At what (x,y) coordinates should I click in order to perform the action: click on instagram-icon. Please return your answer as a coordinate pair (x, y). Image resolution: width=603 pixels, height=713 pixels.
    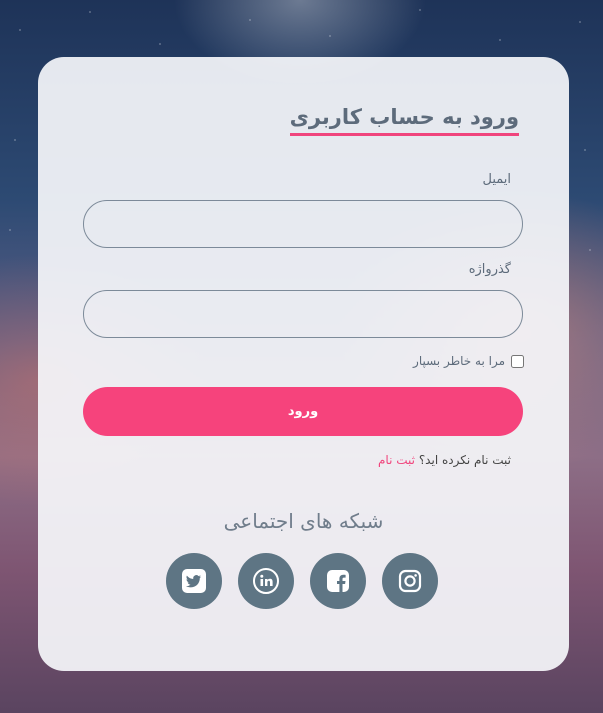
    Looking at the image, I should click on (410, 581).